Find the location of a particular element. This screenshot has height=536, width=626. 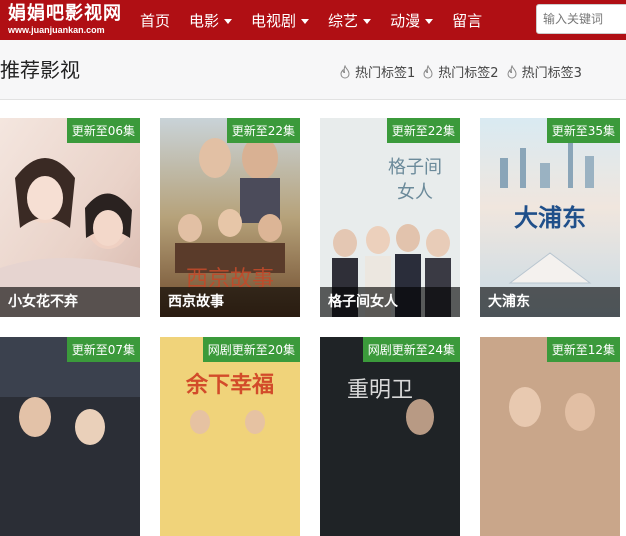

nav-item-movies: 电影 is located at coordinates (211, 20).